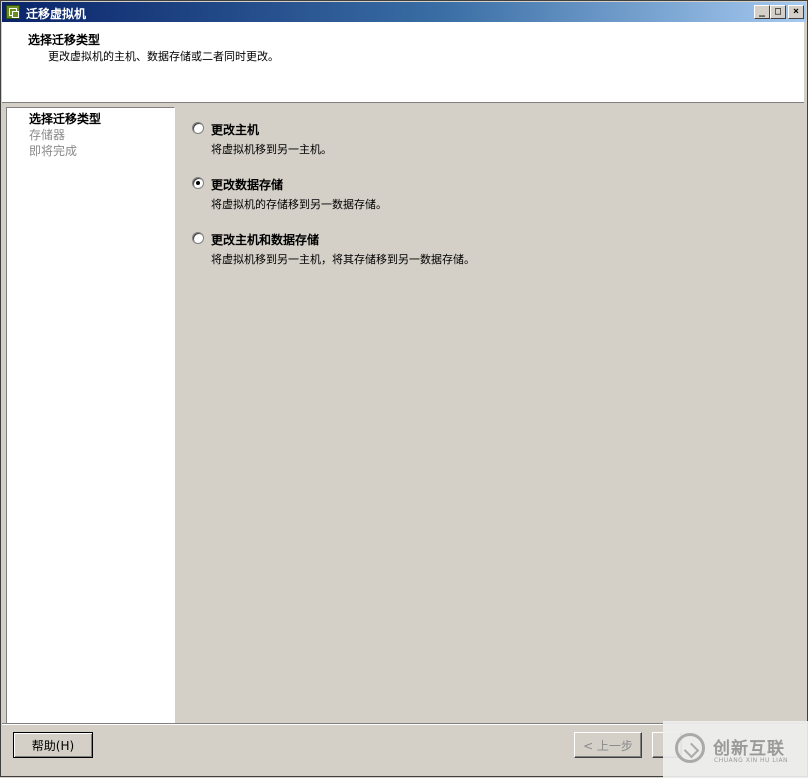  Describe the element at coordinates (53, 745) in the screenshot. I see `help-button: 帮助(H)` at that location.